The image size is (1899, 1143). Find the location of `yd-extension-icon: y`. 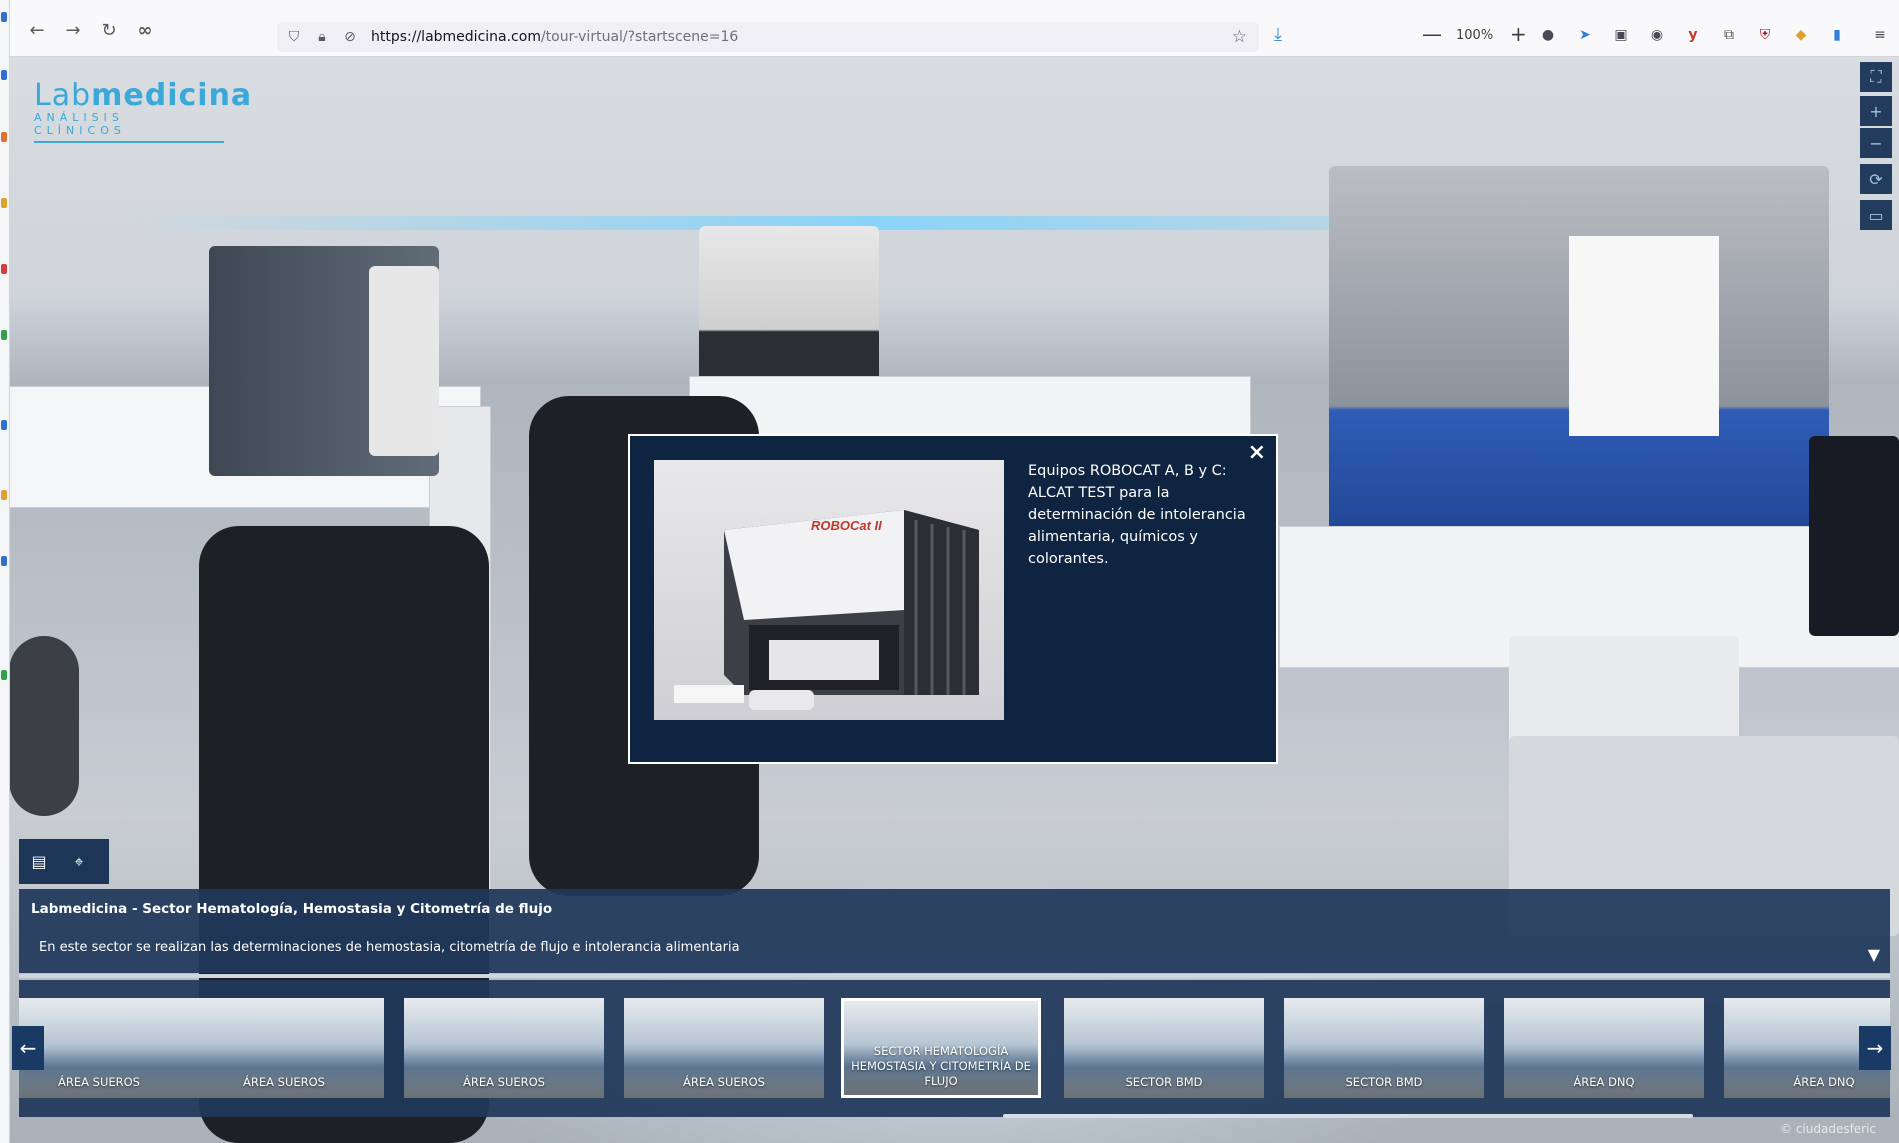

yd-extension-icon: y is located at coordinates (1693, 35).